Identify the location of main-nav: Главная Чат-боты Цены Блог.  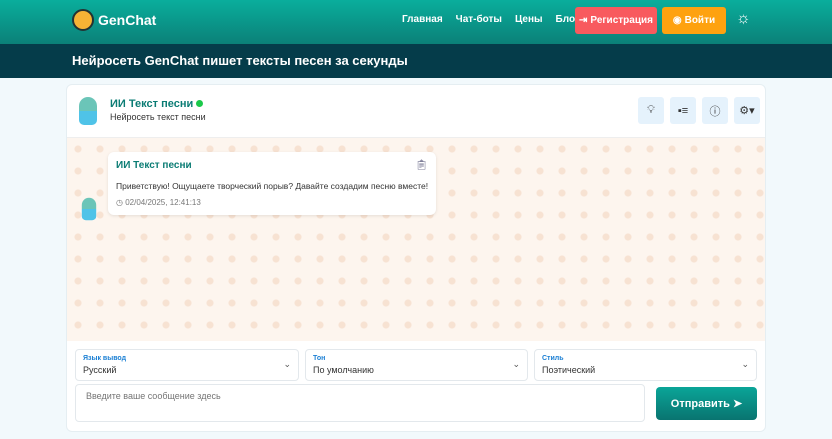
(490, 19).